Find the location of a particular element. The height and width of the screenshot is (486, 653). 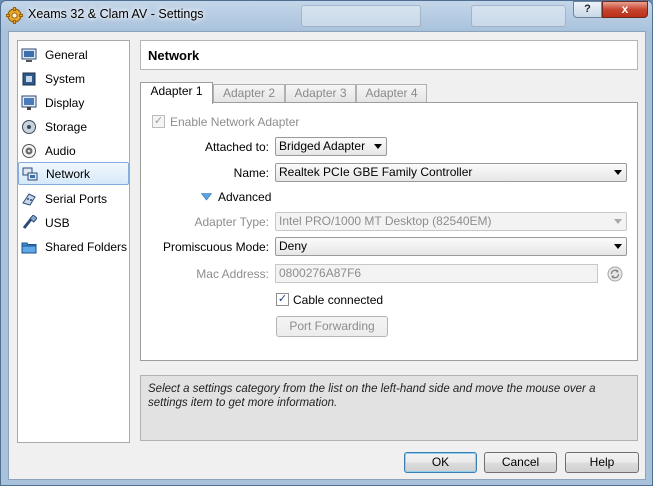

sidebar-item-network: Network is located at coordinates (73, 173).